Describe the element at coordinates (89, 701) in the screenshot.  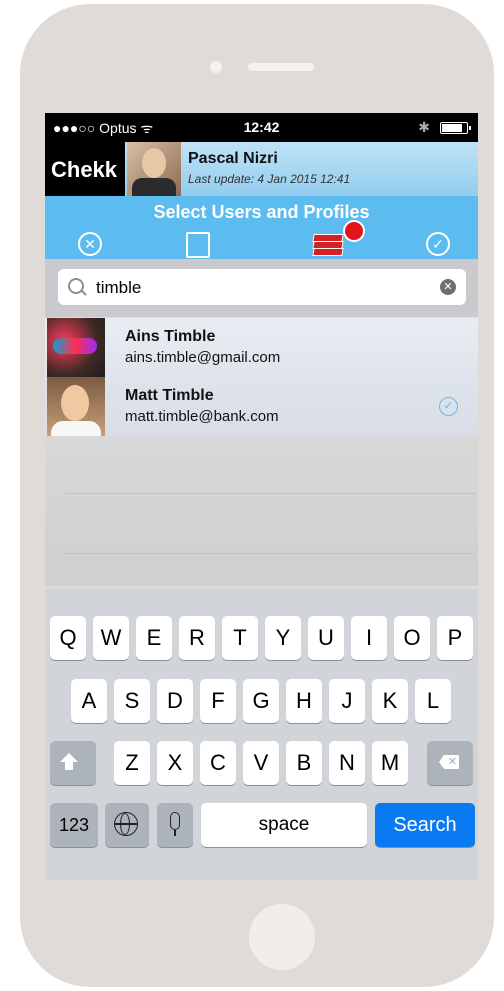
I see `key-a: A` at that location.